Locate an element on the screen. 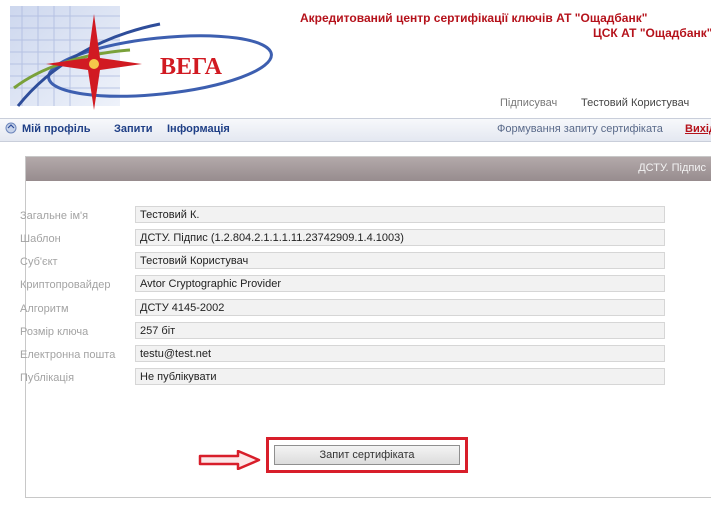  label-key-size: Розмір ключа is located at coordinates (54, 332).